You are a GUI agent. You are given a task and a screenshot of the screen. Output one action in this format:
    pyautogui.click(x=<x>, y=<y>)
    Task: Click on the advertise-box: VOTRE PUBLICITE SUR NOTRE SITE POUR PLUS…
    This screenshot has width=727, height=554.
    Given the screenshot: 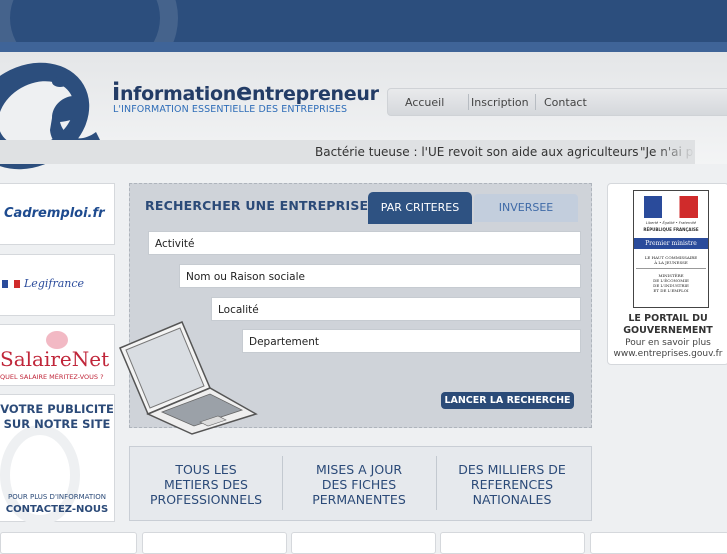 What is the action you would take?
    pyautogui.click(x=57, y=459)
    